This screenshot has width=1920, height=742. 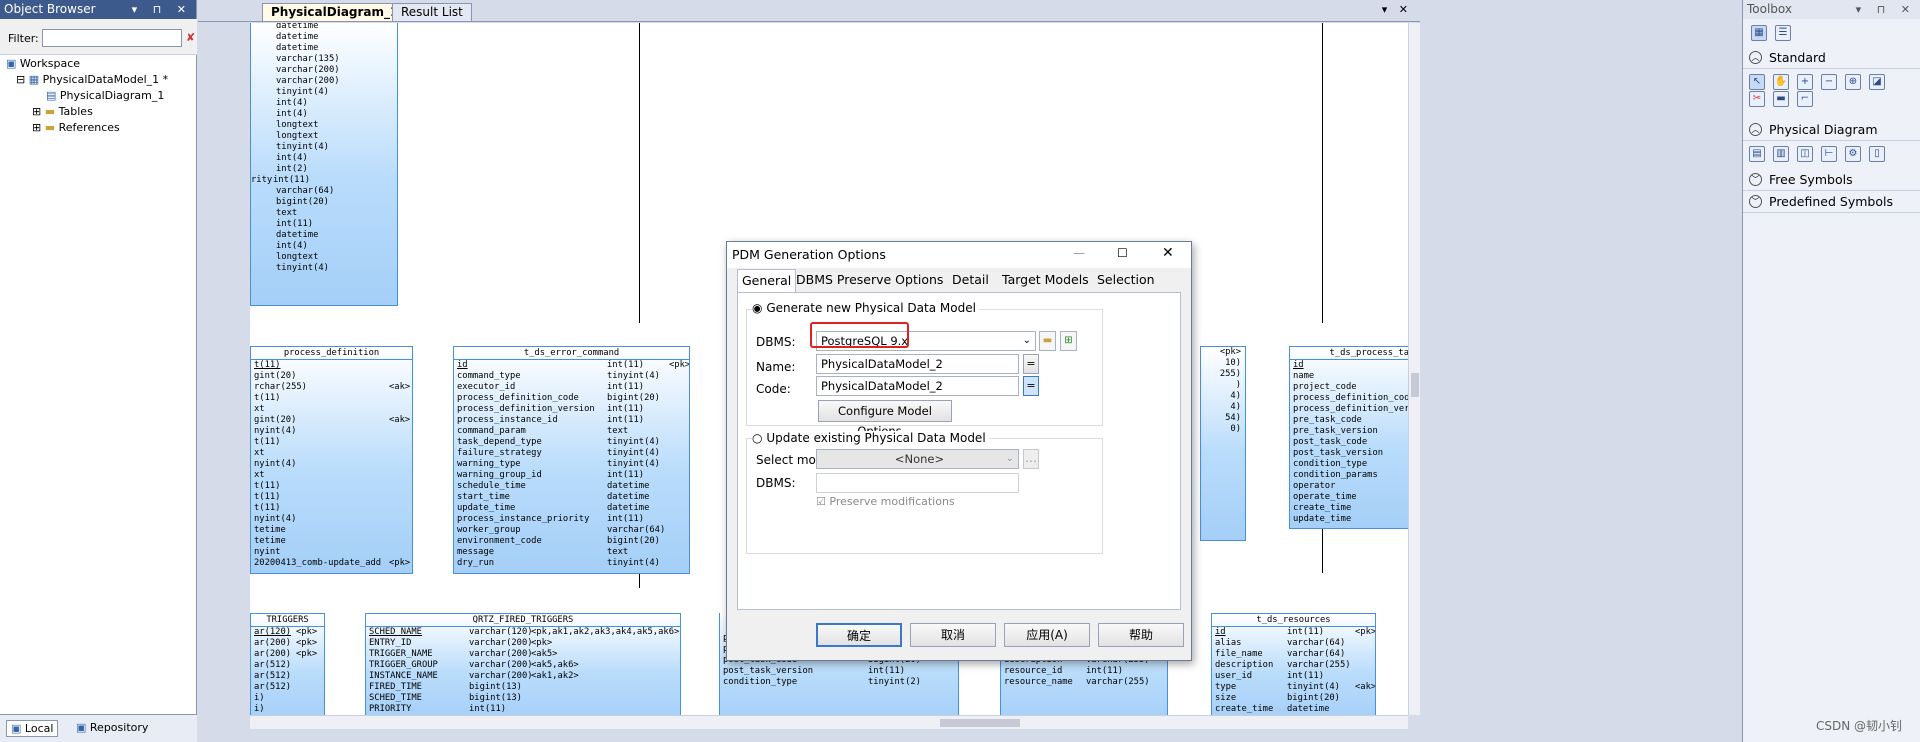 I want to click on toolbox-section-physical-diagram: ︿ Physical Diagram, so click(x=1831, y=130).